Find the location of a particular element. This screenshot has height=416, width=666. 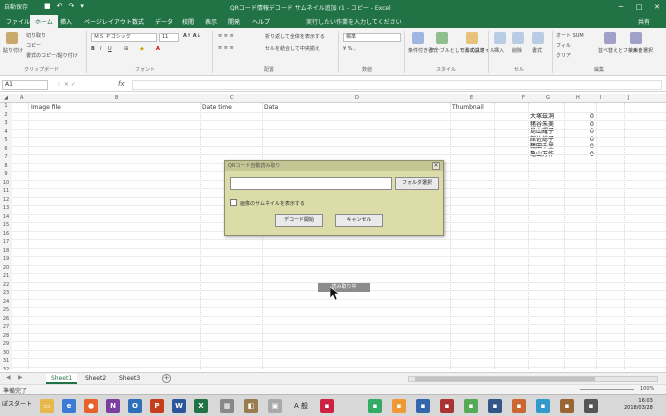

row-header: 29 is located at coordinates (6, 345).